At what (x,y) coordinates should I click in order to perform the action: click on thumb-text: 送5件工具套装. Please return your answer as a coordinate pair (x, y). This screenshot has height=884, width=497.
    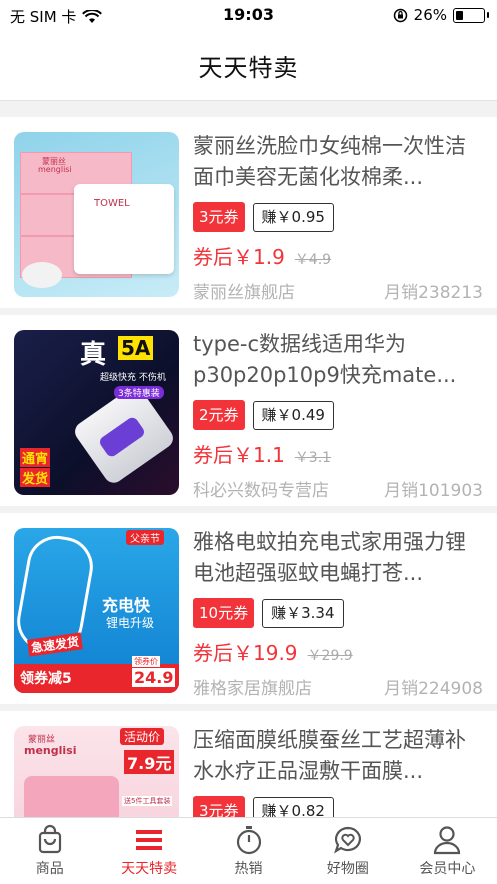
    Looking at the image, I should click on (147, 801).